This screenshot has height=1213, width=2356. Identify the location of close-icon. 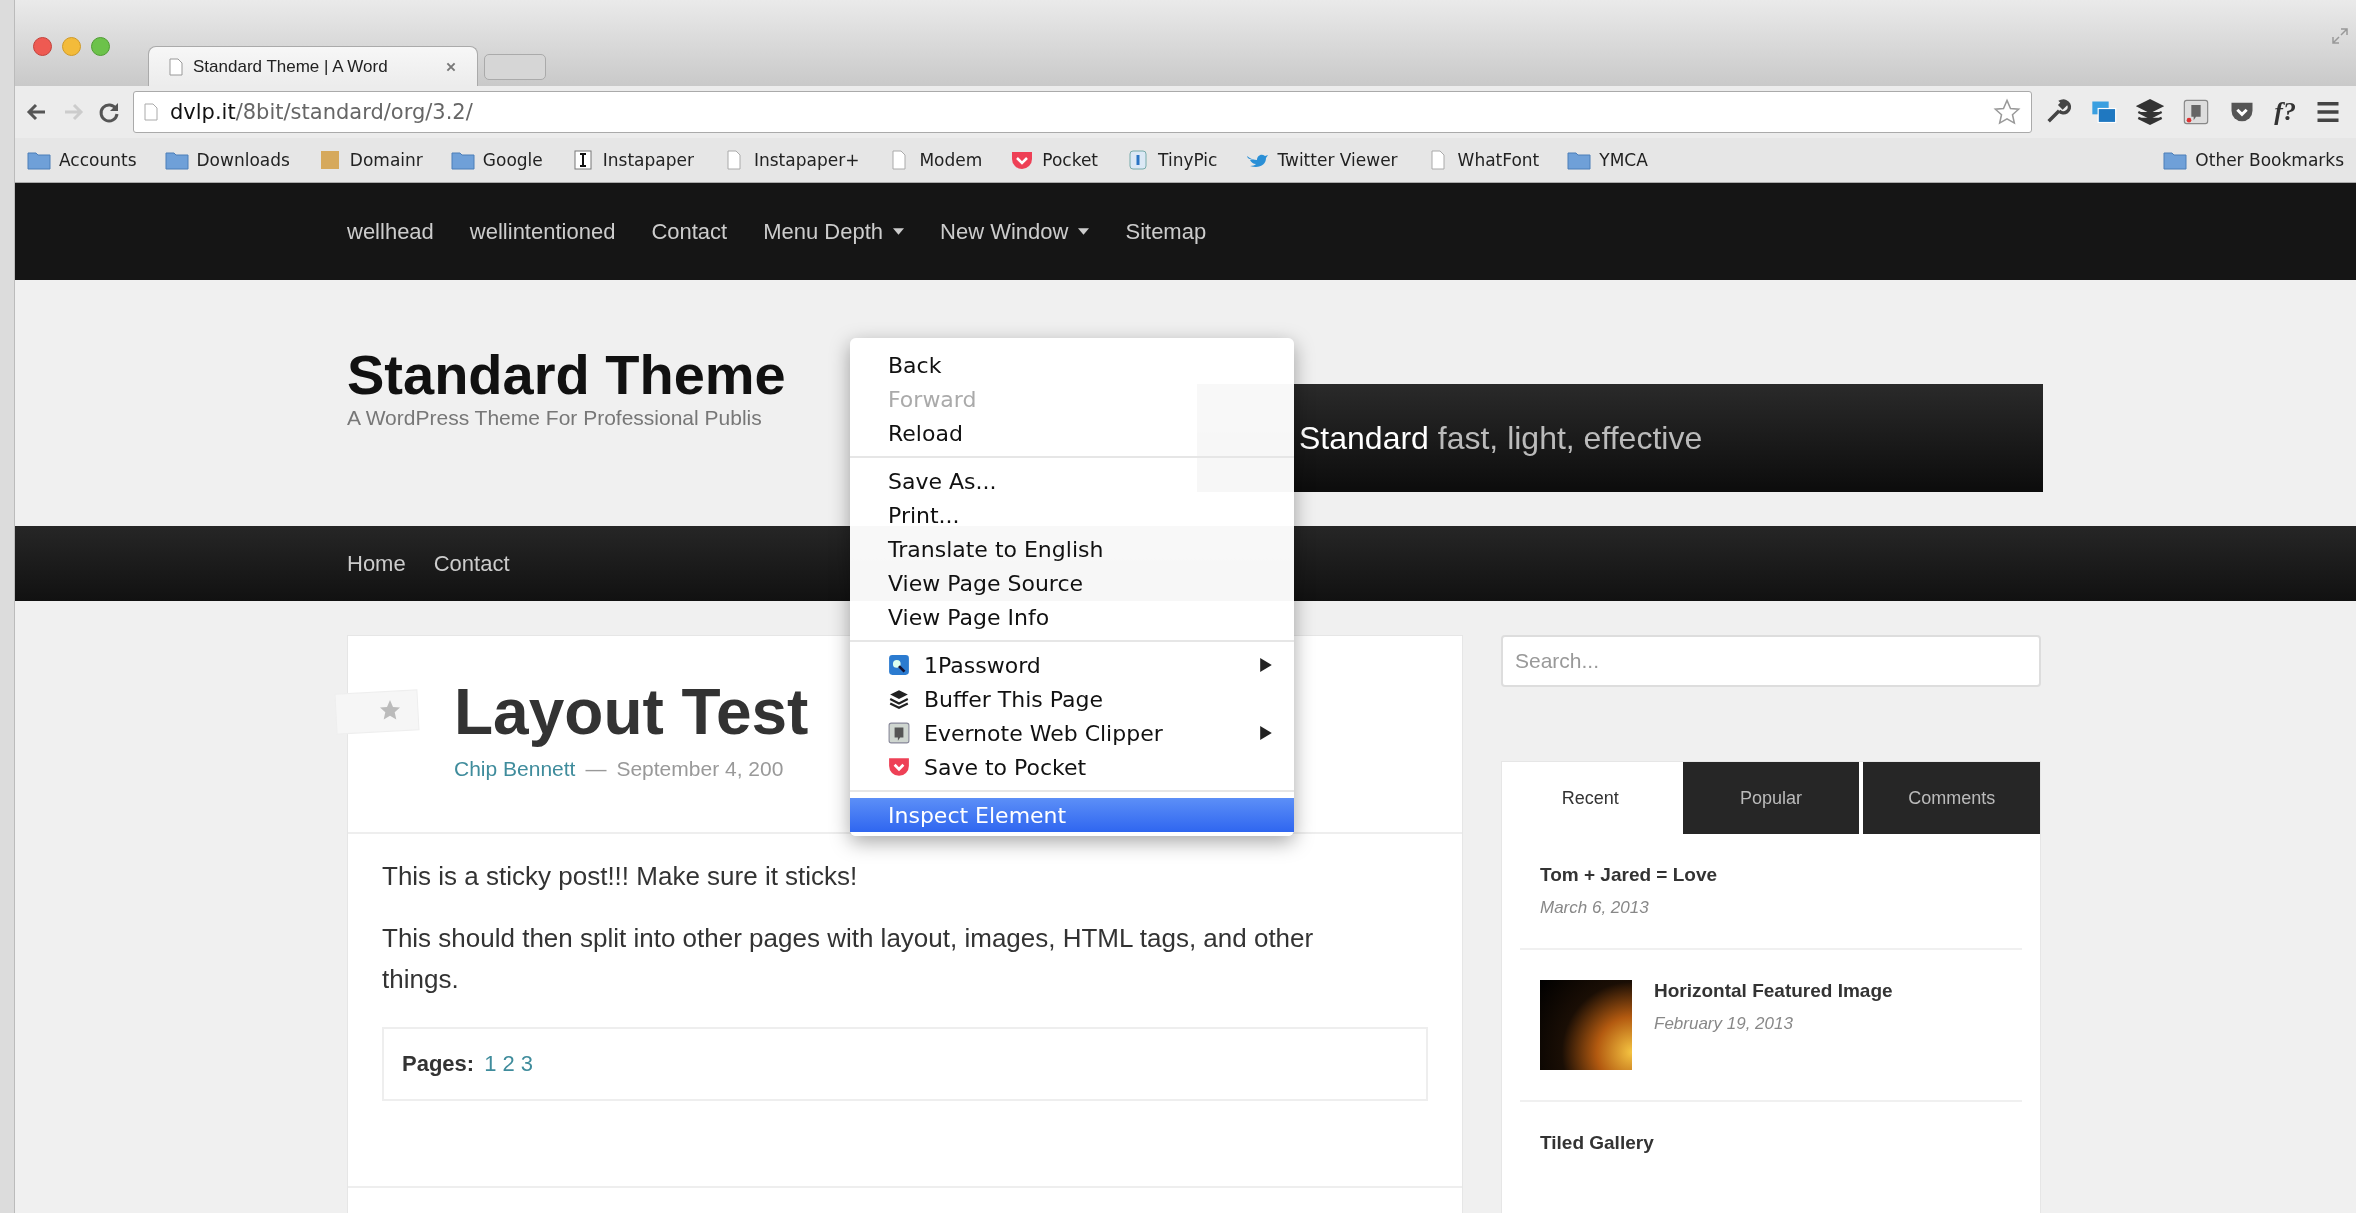
(451, 66).